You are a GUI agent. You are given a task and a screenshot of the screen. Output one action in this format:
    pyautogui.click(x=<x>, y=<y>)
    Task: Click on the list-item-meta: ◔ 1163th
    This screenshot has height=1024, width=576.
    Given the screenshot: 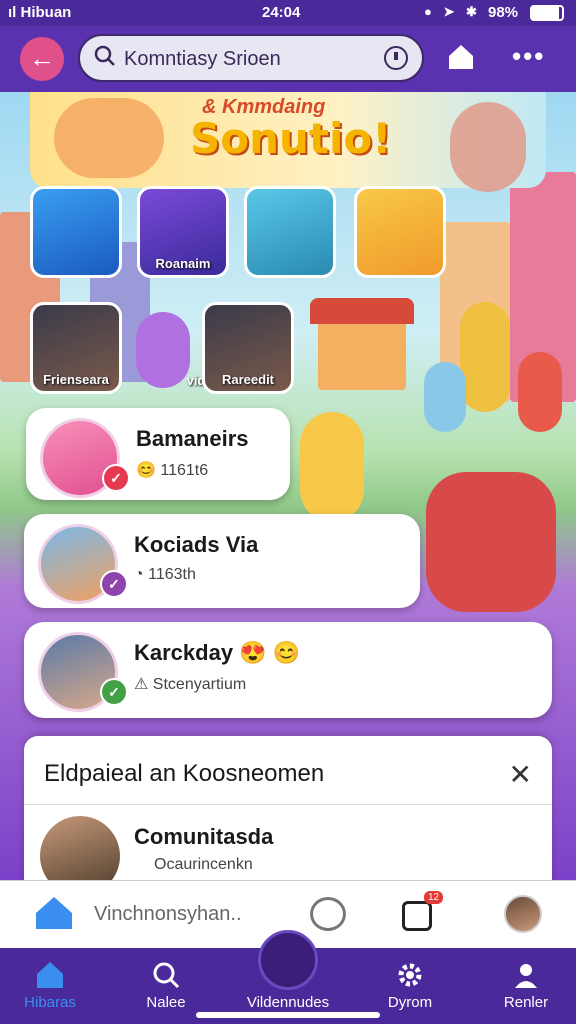 What is the action you would take?
    pyautogui.click(x=165, y=574)
    